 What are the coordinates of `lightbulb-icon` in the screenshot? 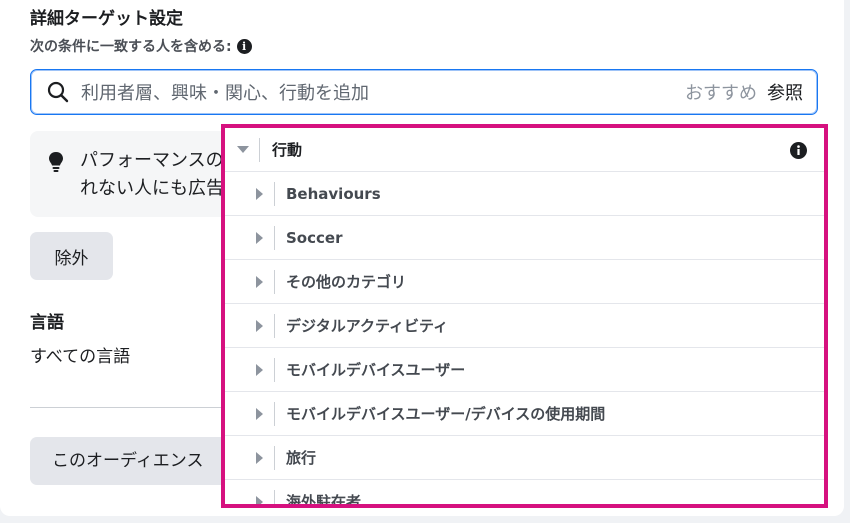 It's located at (56, 162).